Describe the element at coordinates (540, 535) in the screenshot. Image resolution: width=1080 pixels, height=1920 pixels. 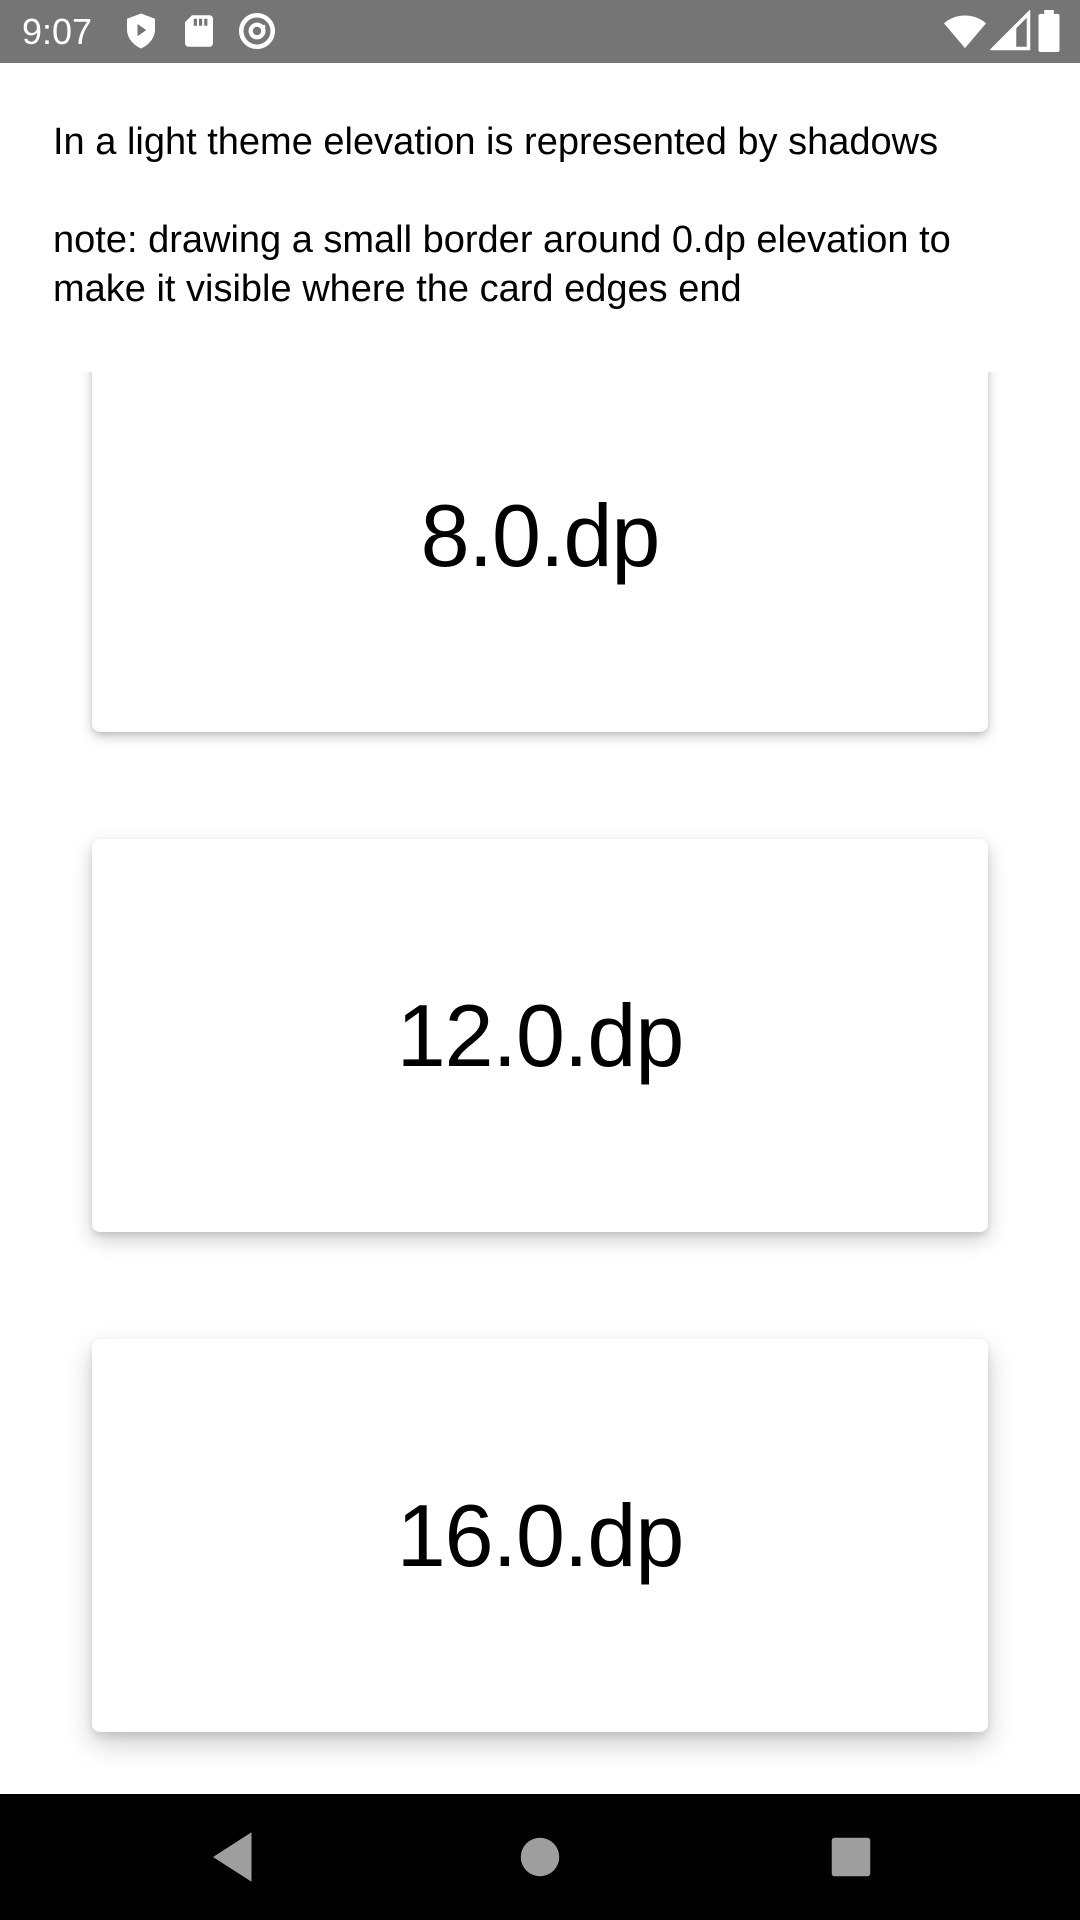
I see `card-label: 8.0.dp` at that location.